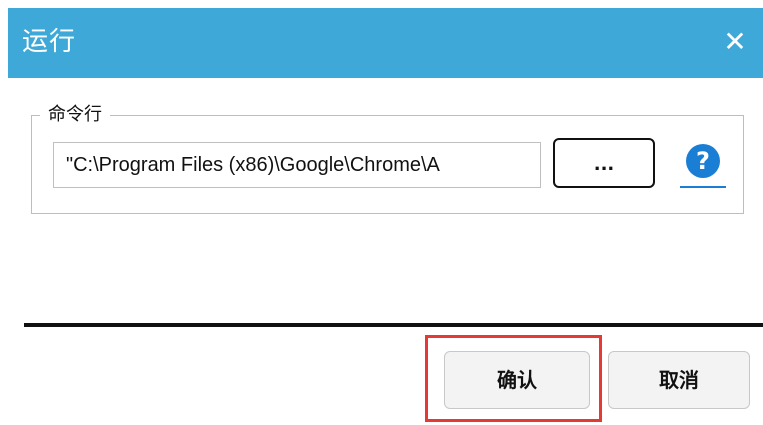 The height and width of the screenshot is (425, 763). I want to click on group-label: 命令行, so click(75, 115).